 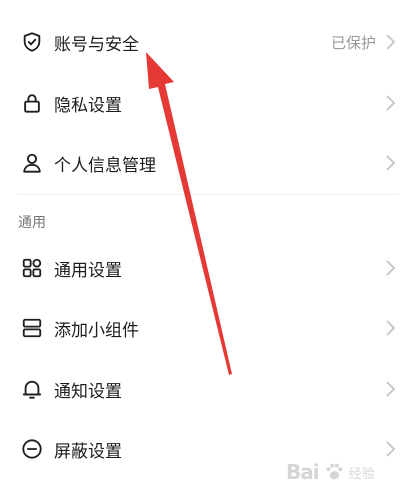 I want to click on grid-icon, so click(x=32, y=268).